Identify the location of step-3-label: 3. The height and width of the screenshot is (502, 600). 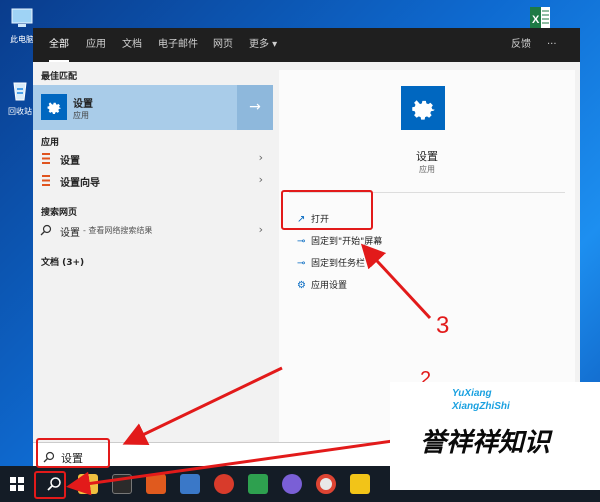
(443, 325).